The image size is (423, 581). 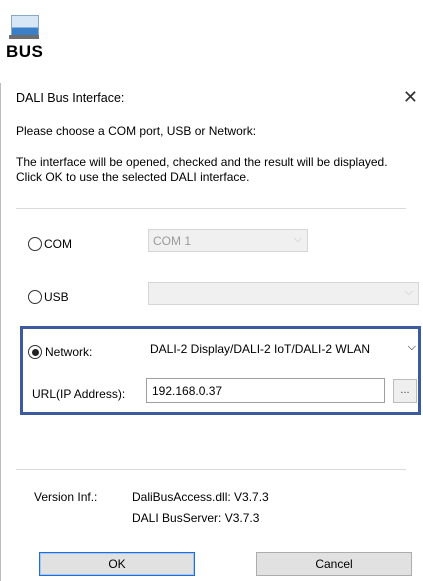 I want to click on url-input-value: 192.168.0.37, so click(x=187, y=391).